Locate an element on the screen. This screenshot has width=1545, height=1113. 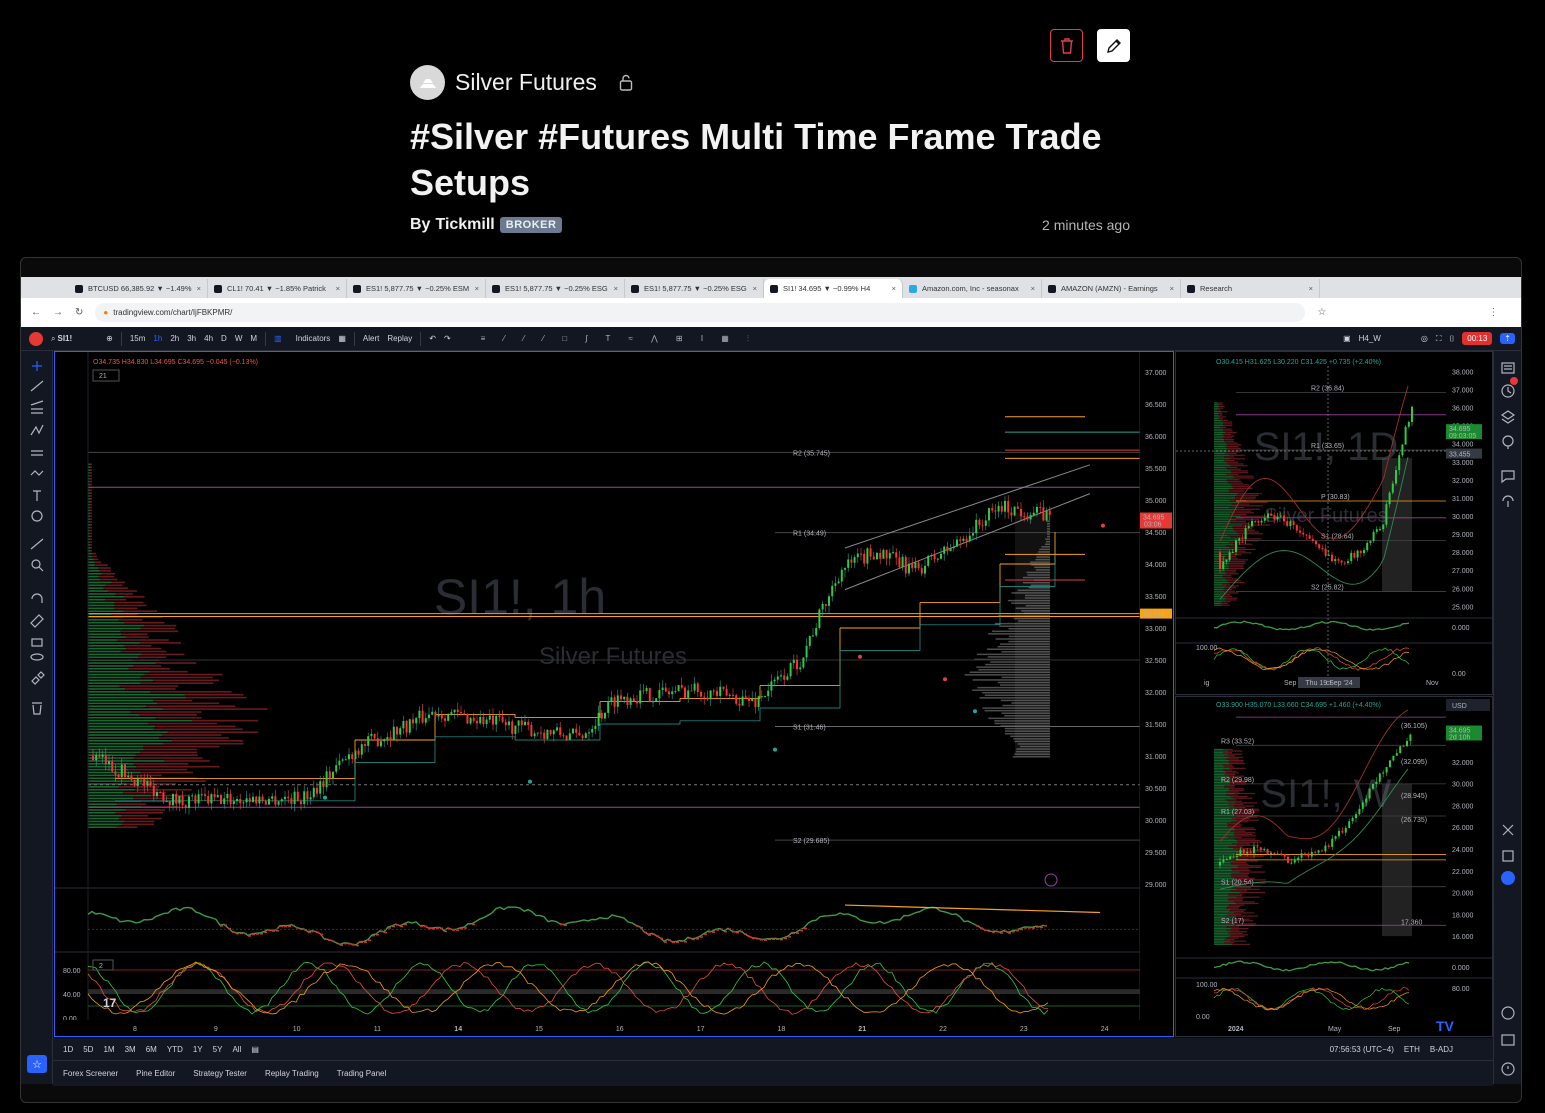
panel-tab-forex-screener: Forex Screener is located at coordinates (90, 1073).